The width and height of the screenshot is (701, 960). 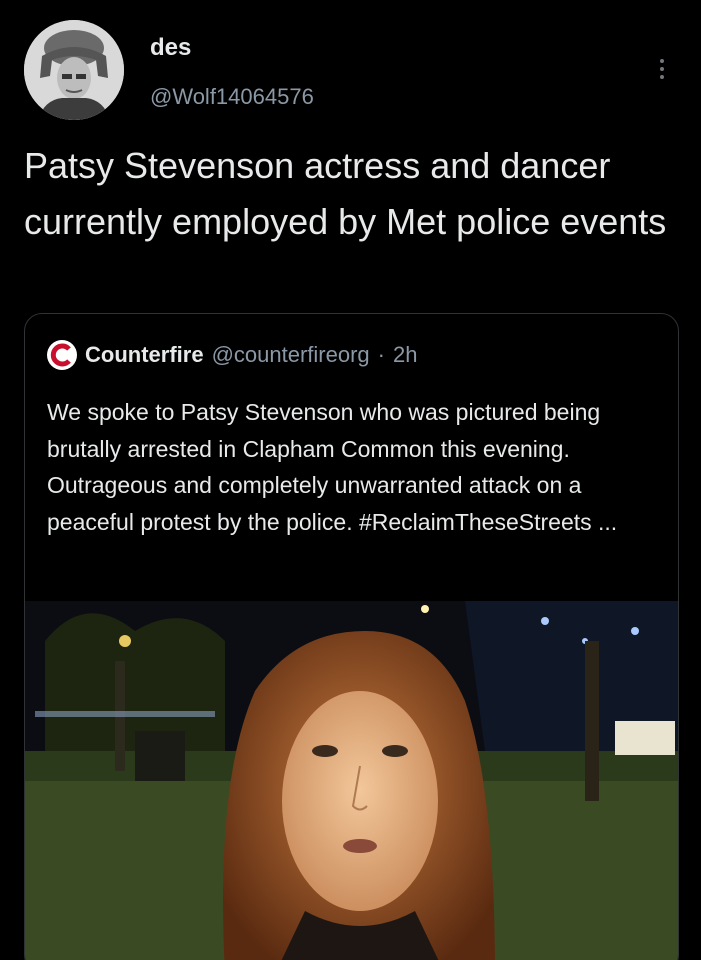 What do you see at coordinates (62, 355) in the screenshot?
I see `counterfire-logo-icon` at bounding box center [62, 355].